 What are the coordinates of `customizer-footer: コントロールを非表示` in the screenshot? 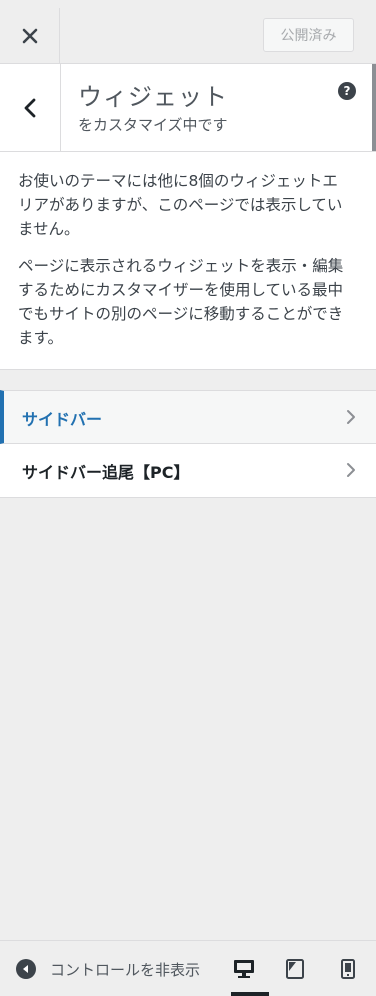 It's located at (188, 968).